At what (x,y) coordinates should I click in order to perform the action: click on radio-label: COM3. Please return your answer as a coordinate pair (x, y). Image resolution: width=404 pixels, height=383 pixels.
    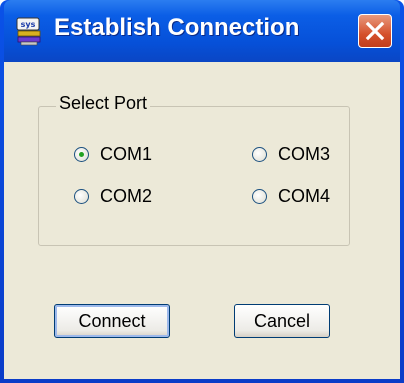
    Looking at the image, I should click on (304, 154).